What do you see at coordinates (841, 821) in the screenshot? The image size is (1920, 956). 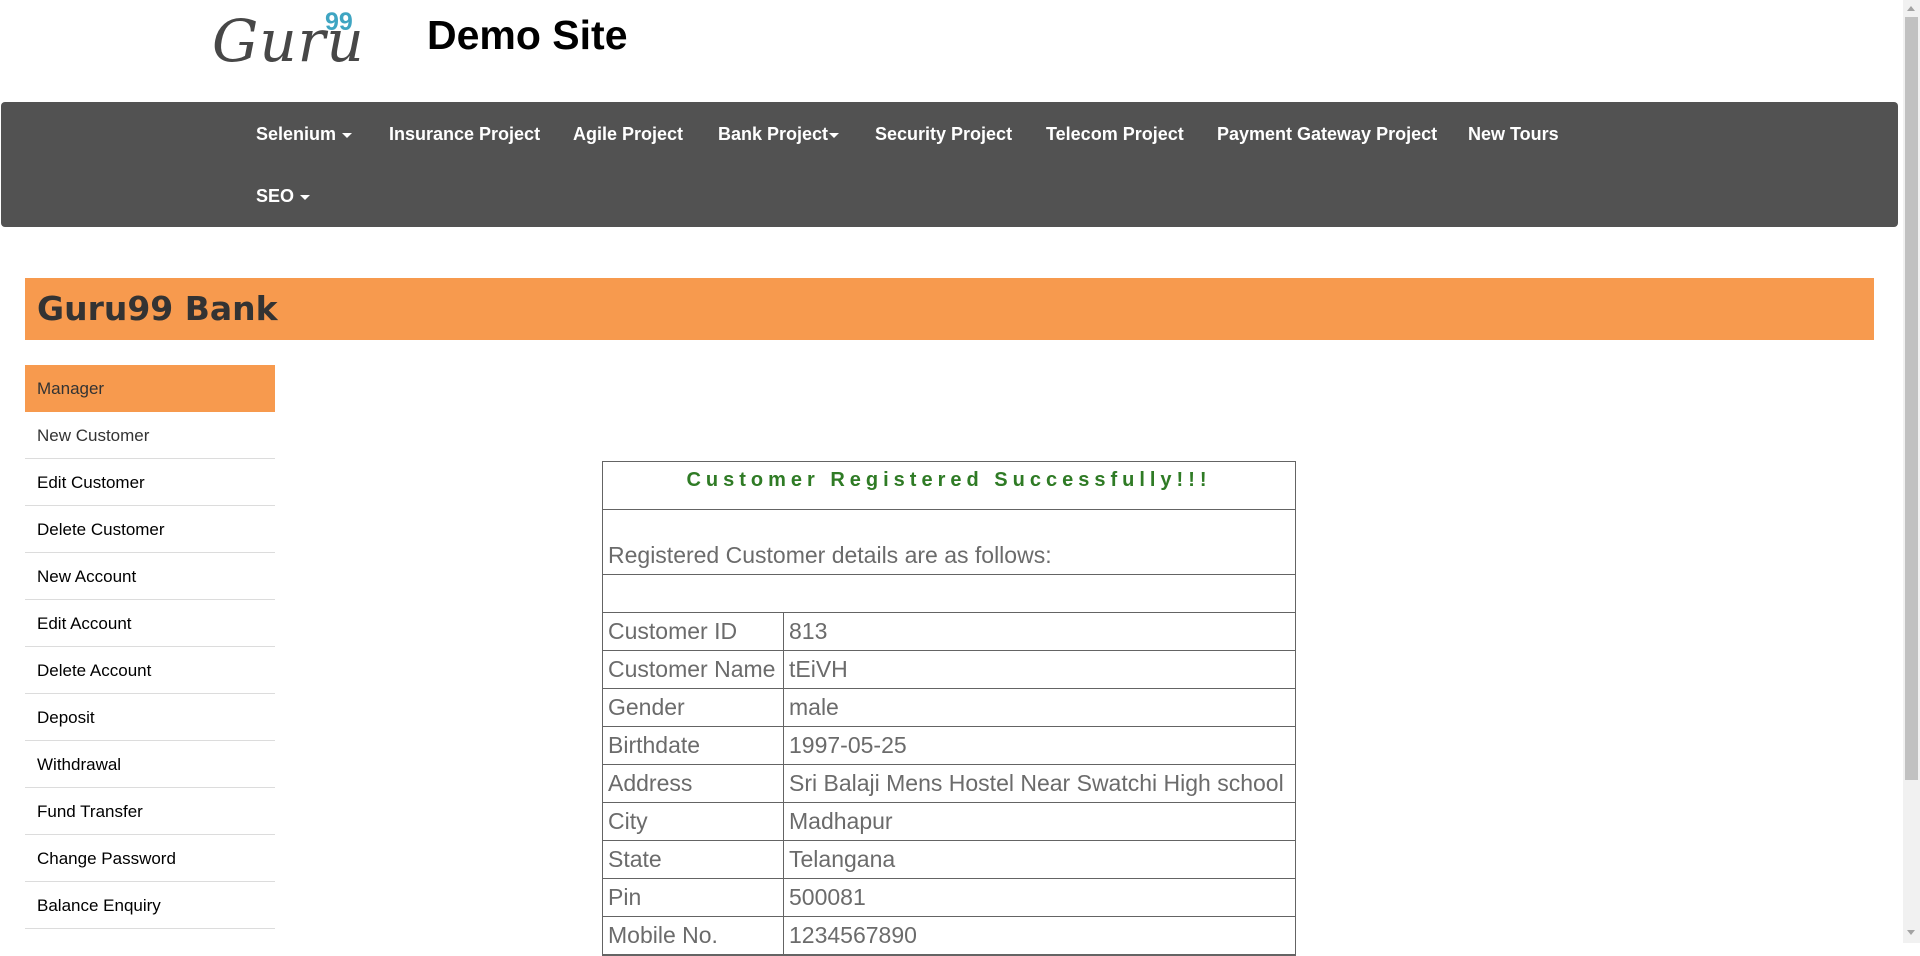 I see `row-value: Madhapur` at bounding box center [841, 821].